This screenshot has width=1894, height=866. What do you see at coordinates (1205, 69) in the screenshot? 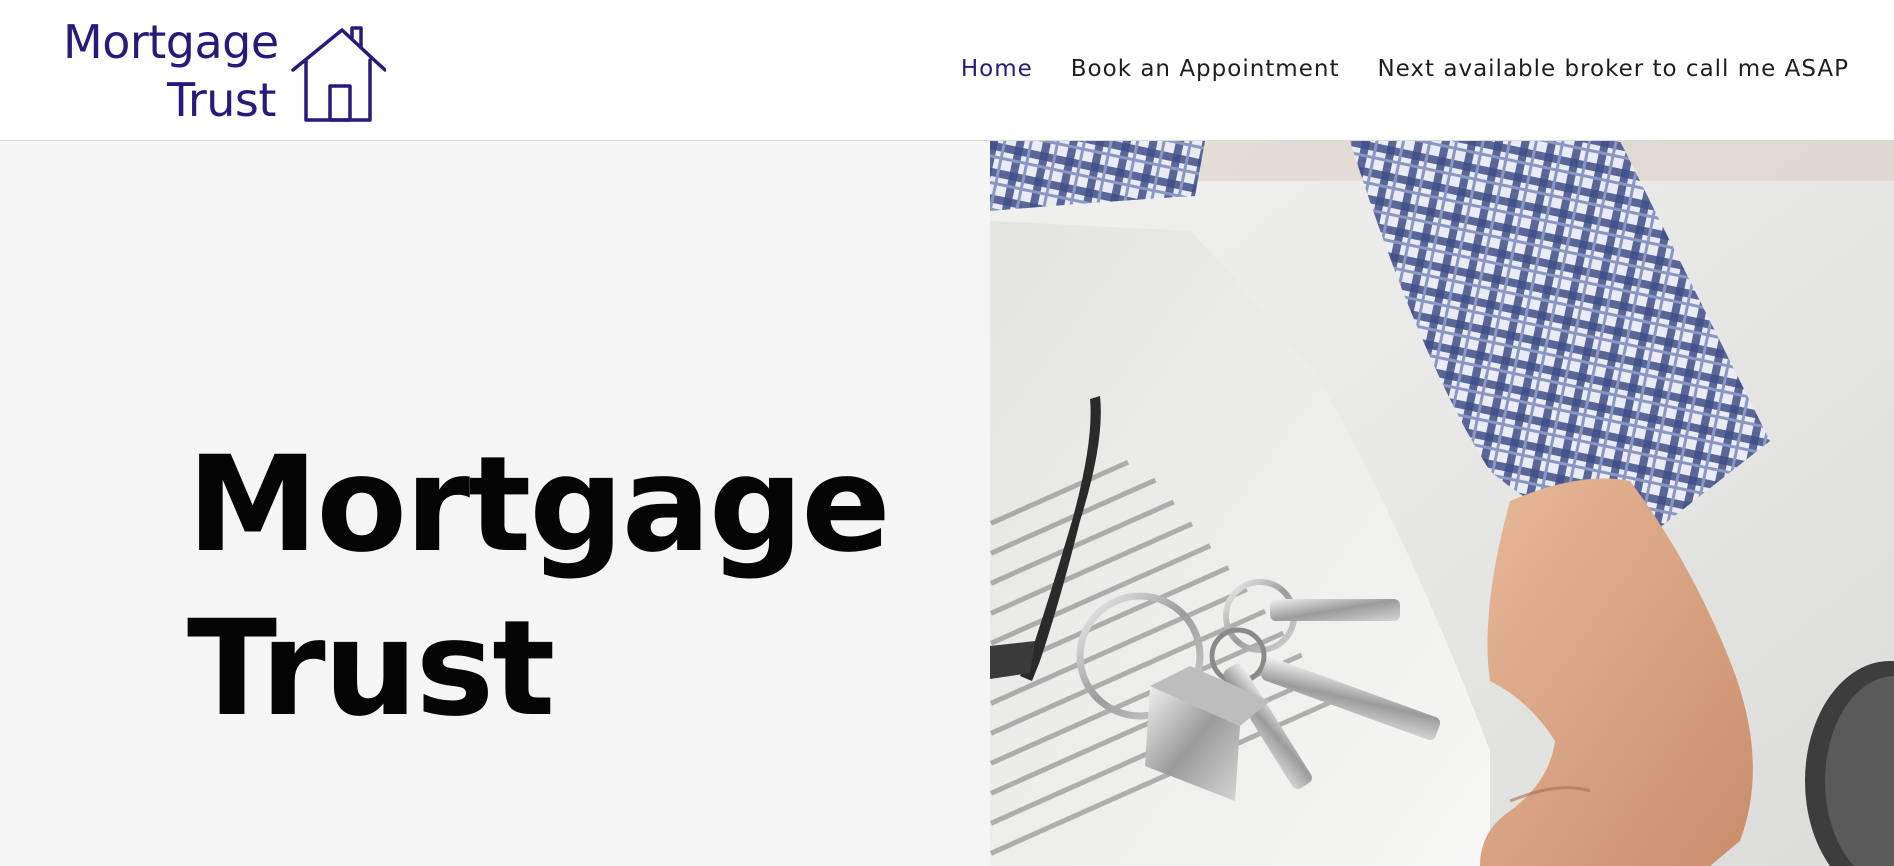
I see `nav-book-appointment-link: Book an Appointment` at bounding box center [1205, 69].